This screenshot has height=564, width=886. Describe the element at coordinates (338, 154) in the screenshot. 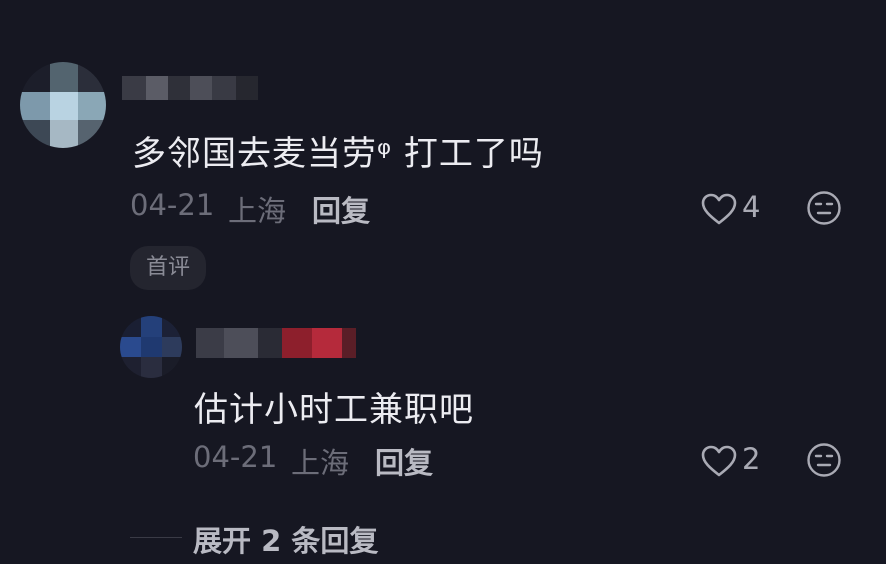

I see `comment-text: 多邻国去麦当劳ᵠ 打工了吗` at that location.